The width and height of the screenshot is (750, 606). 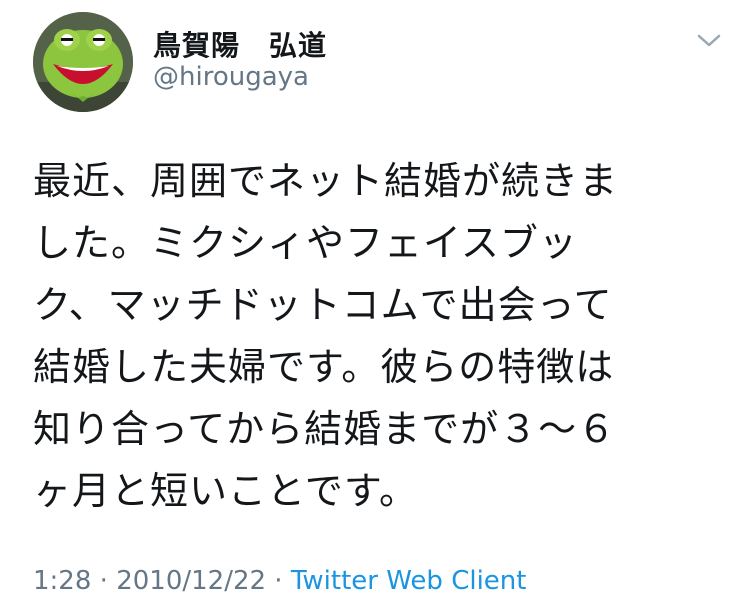 What do you see at coordinates (226, 491) in the screenshot?
I see `tweet-text-line: ヶ月と短いことです。` at bounding box center [226, 491].